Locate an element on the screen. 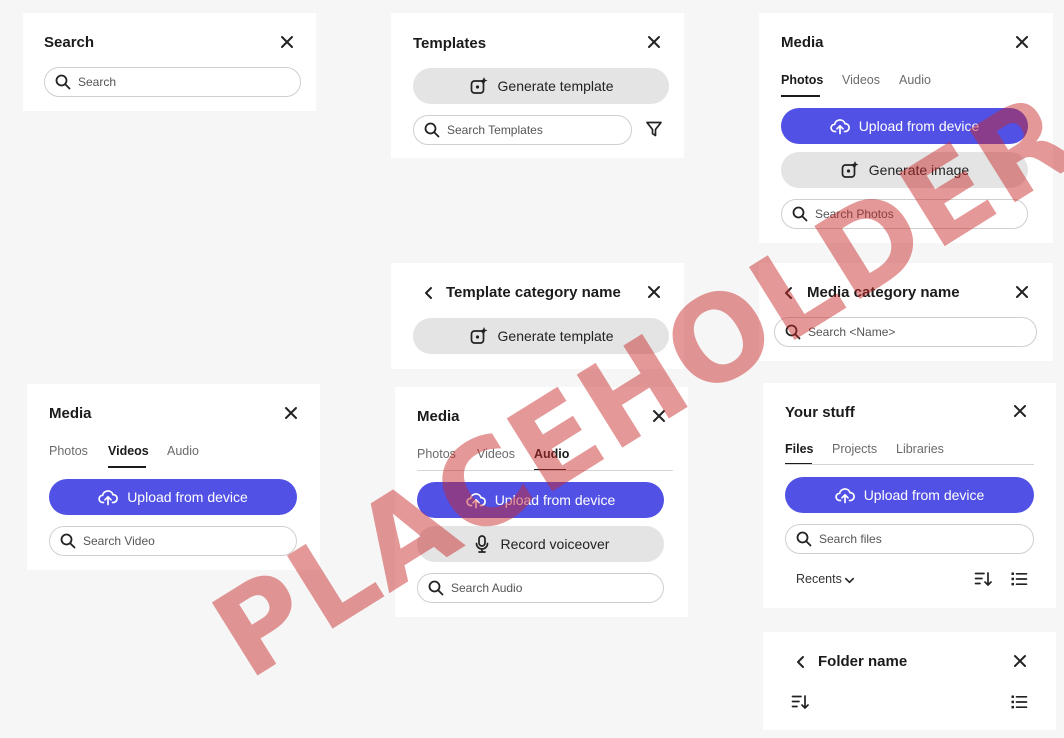 The width and height of the screenshot is (1064, 738). search-input: Search Templates is located at coordinates (522, 130).